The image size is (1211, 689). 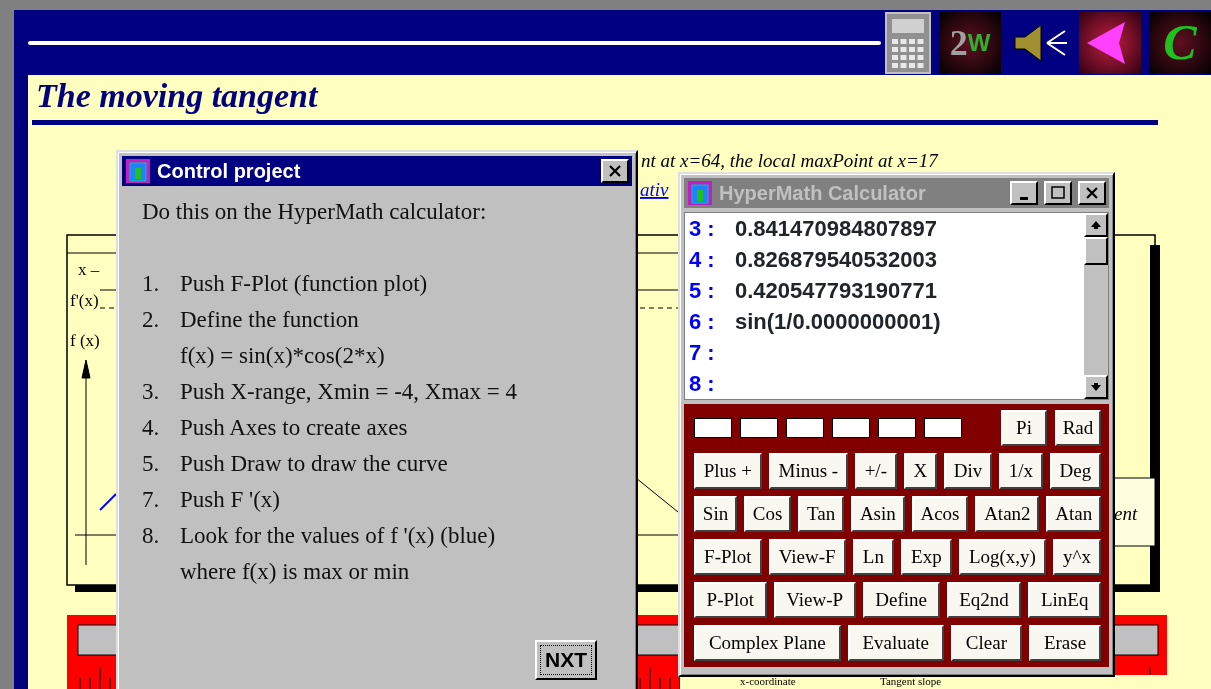 What do you see at coordinates (986, 643) in the screenshot?
I see `calculator-key: Clear` at bounding box center [986, 643].